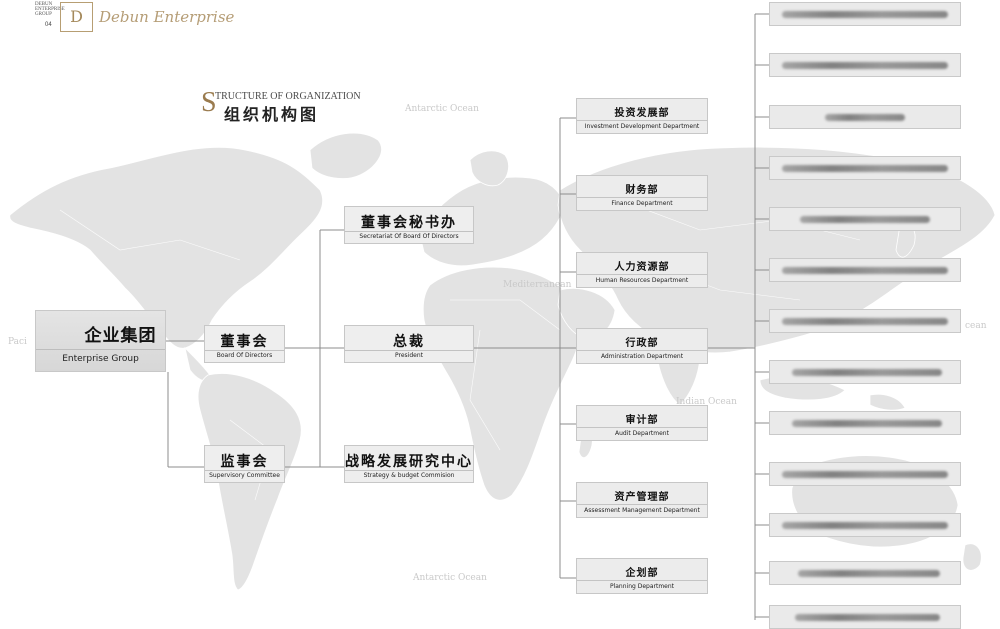 This screenshot has width=1000, height=629. I want to click on org-node-dept-investment: 投资发展部 Investment Development Department, so click(642, 116).